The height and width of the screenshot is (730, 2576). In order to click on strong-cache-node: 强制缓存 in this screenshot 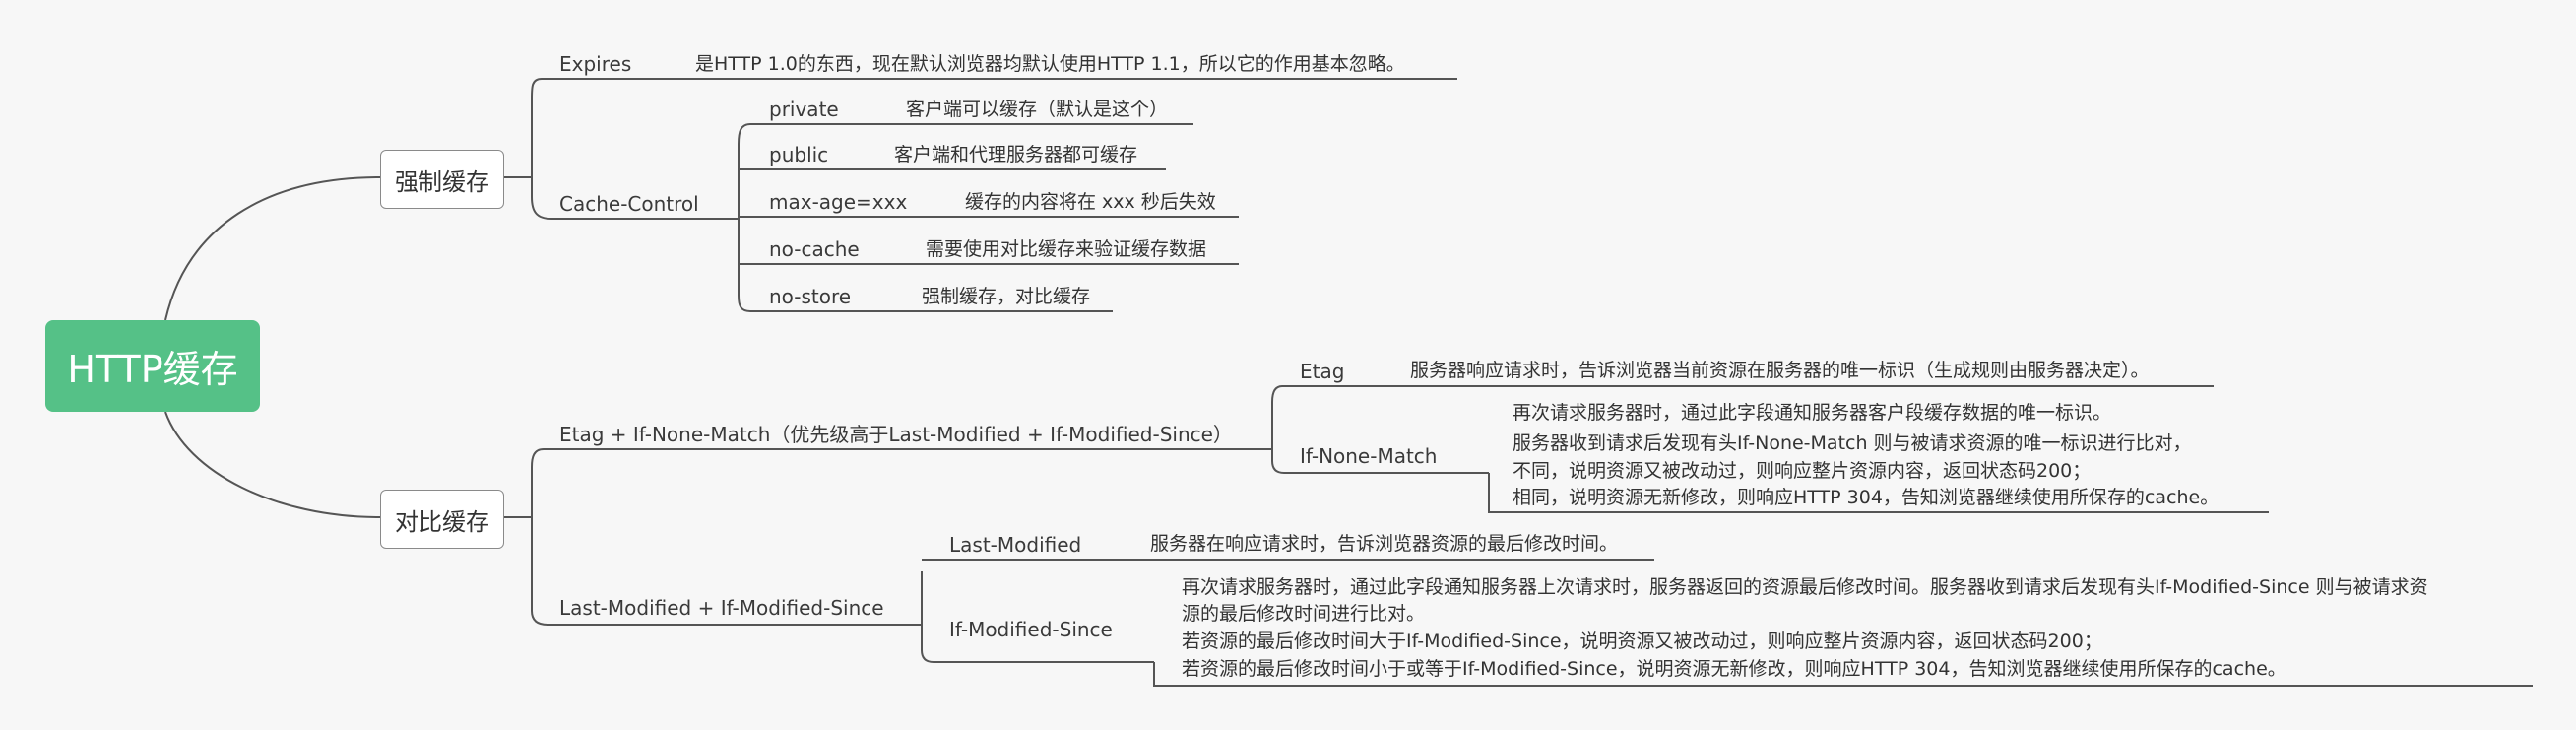, I will do `click(442, 180)`.